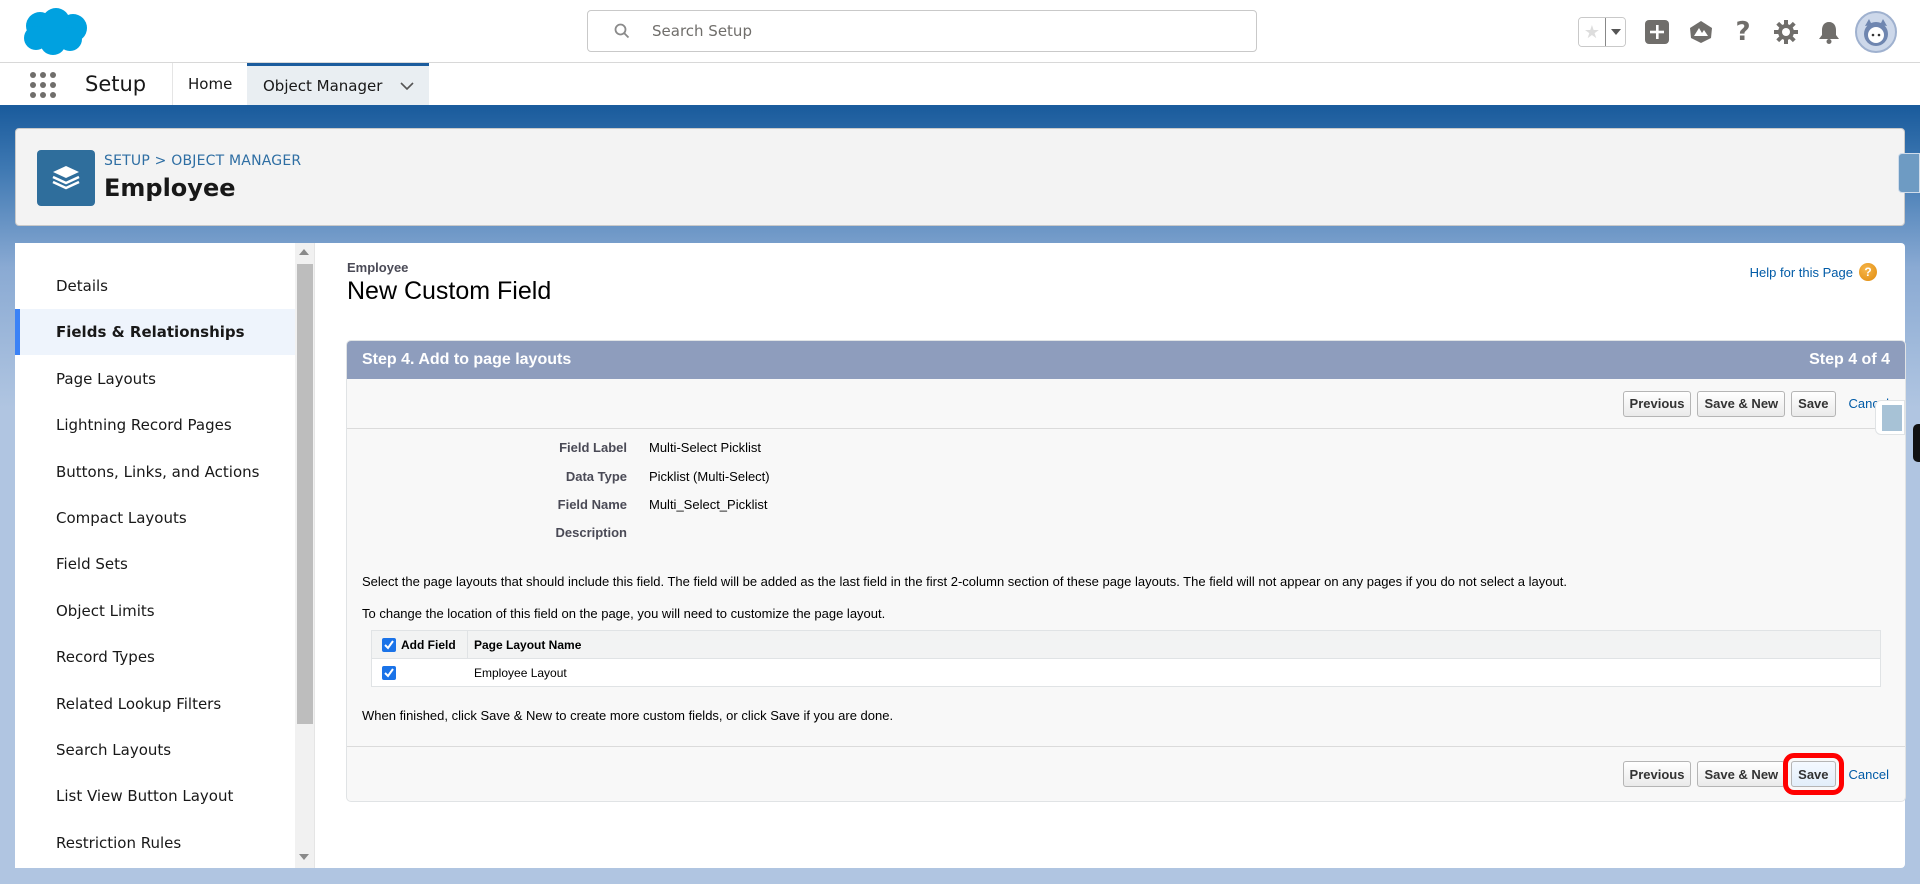  Describe the element at coordinates (304, 252) in the screenshot. I see `scroll-up-arrow-icon` at that location.